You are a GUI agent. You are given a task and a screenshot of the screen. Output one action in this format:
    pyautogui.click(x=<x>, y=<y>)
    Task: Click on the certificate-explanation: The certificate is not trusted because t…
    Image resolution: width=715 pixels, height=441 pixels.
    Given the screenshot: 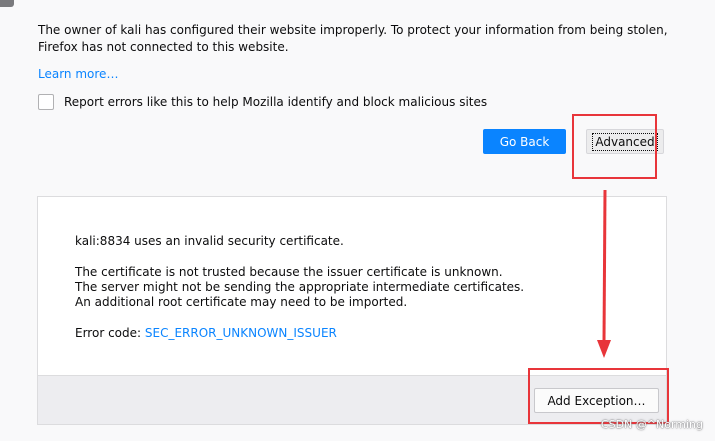 What is the action you would take?
    pyautogui.click(x=299, y=287)
    